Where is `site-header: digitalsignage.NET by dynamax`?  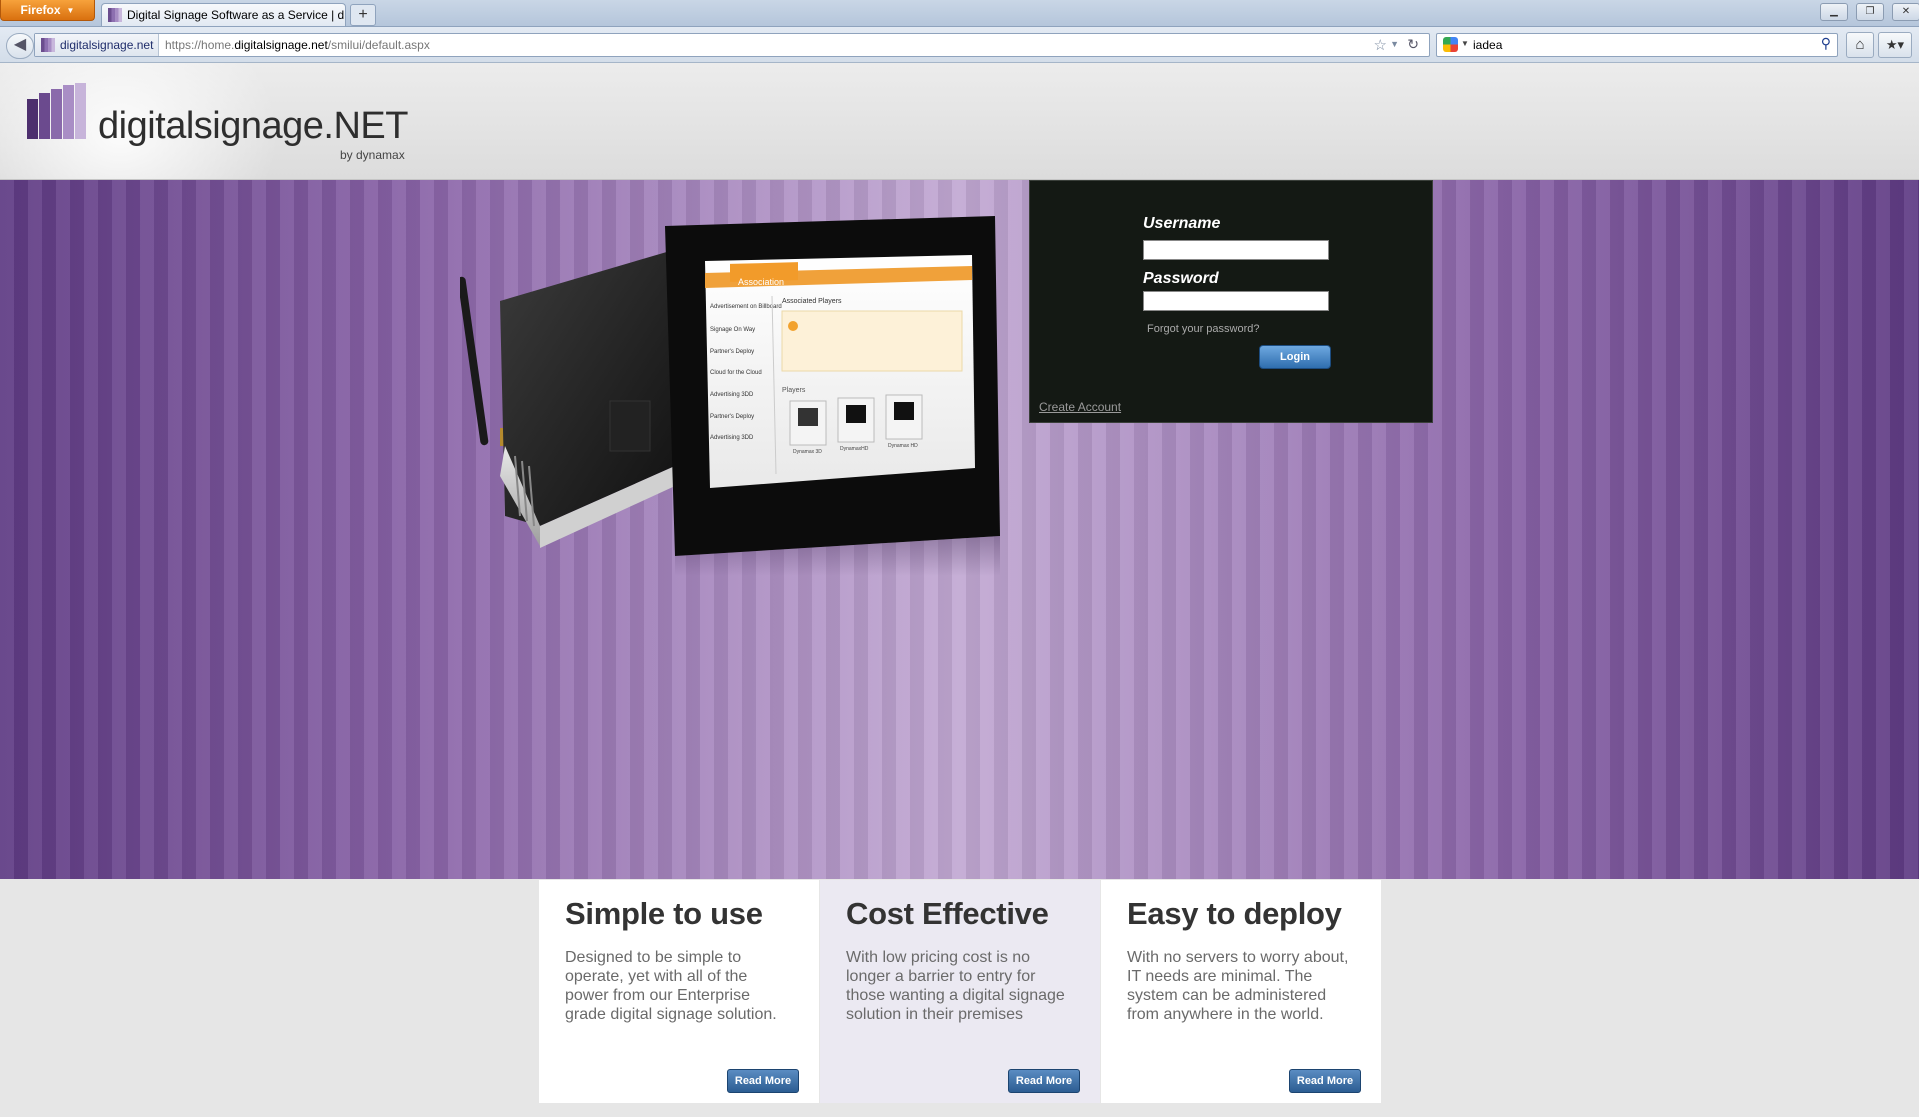
site-header: digitalsignage.NET by dynamax is located at coordinates (959, 121).